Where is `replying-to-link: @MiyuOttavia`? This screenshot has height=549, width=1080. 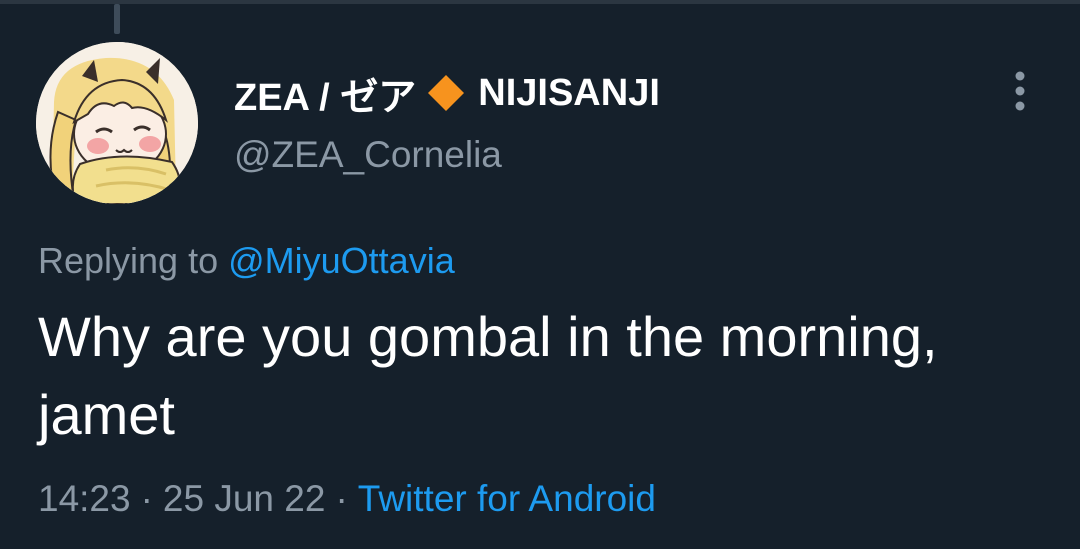 replying-to-link: @MiyuOttavia is located at coordinates (341, 260).